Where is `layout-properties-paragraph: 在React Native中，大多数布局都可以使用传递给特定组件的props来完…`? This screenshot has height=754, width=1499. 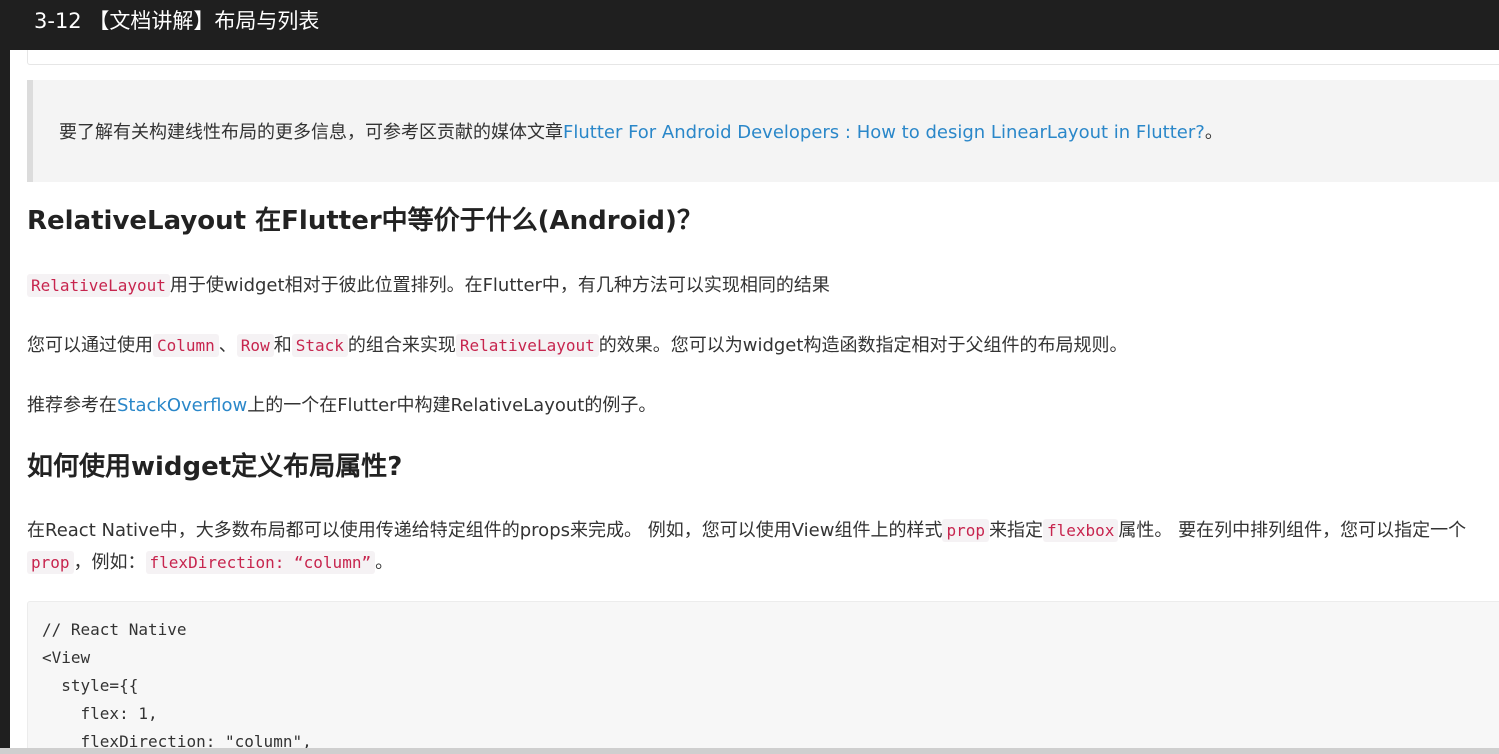
layout-properties-paragraph: 在React Native中，大多数布局都可以使用传递给特定组件的props来完… is located at coordinates (757, 547).